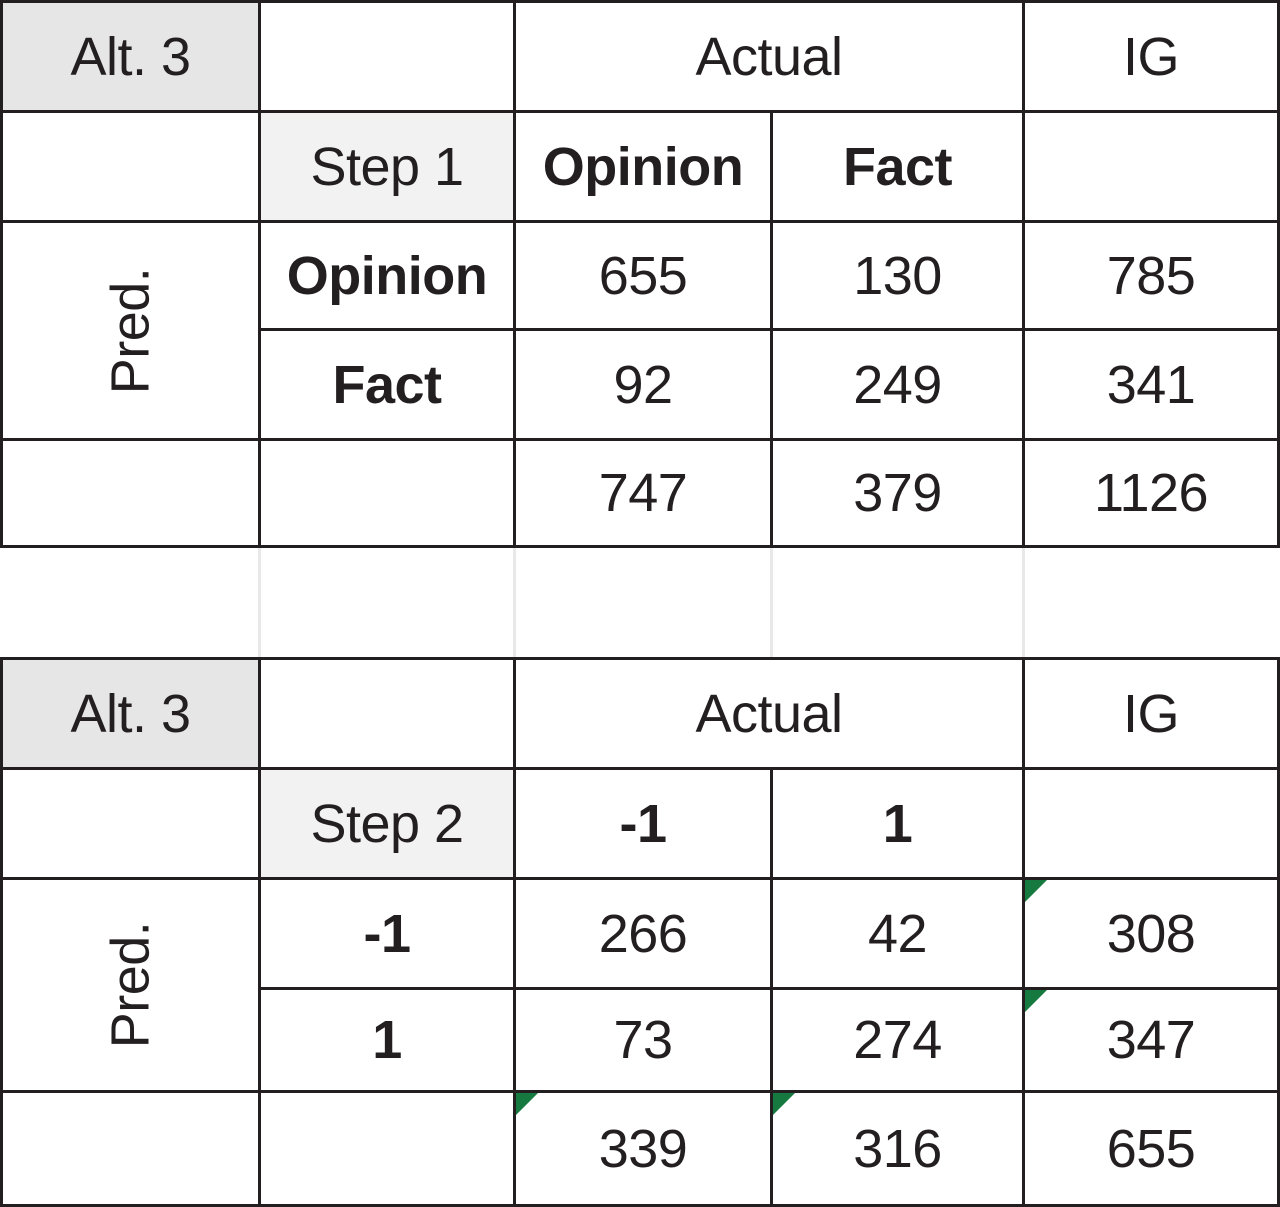 The width and height of the screenshot is (1280, 1207). What do you see at coordinates (769, 56) in the screenshot?
I see `t1-actual-header: Actual` at bounding box center [769, 56].